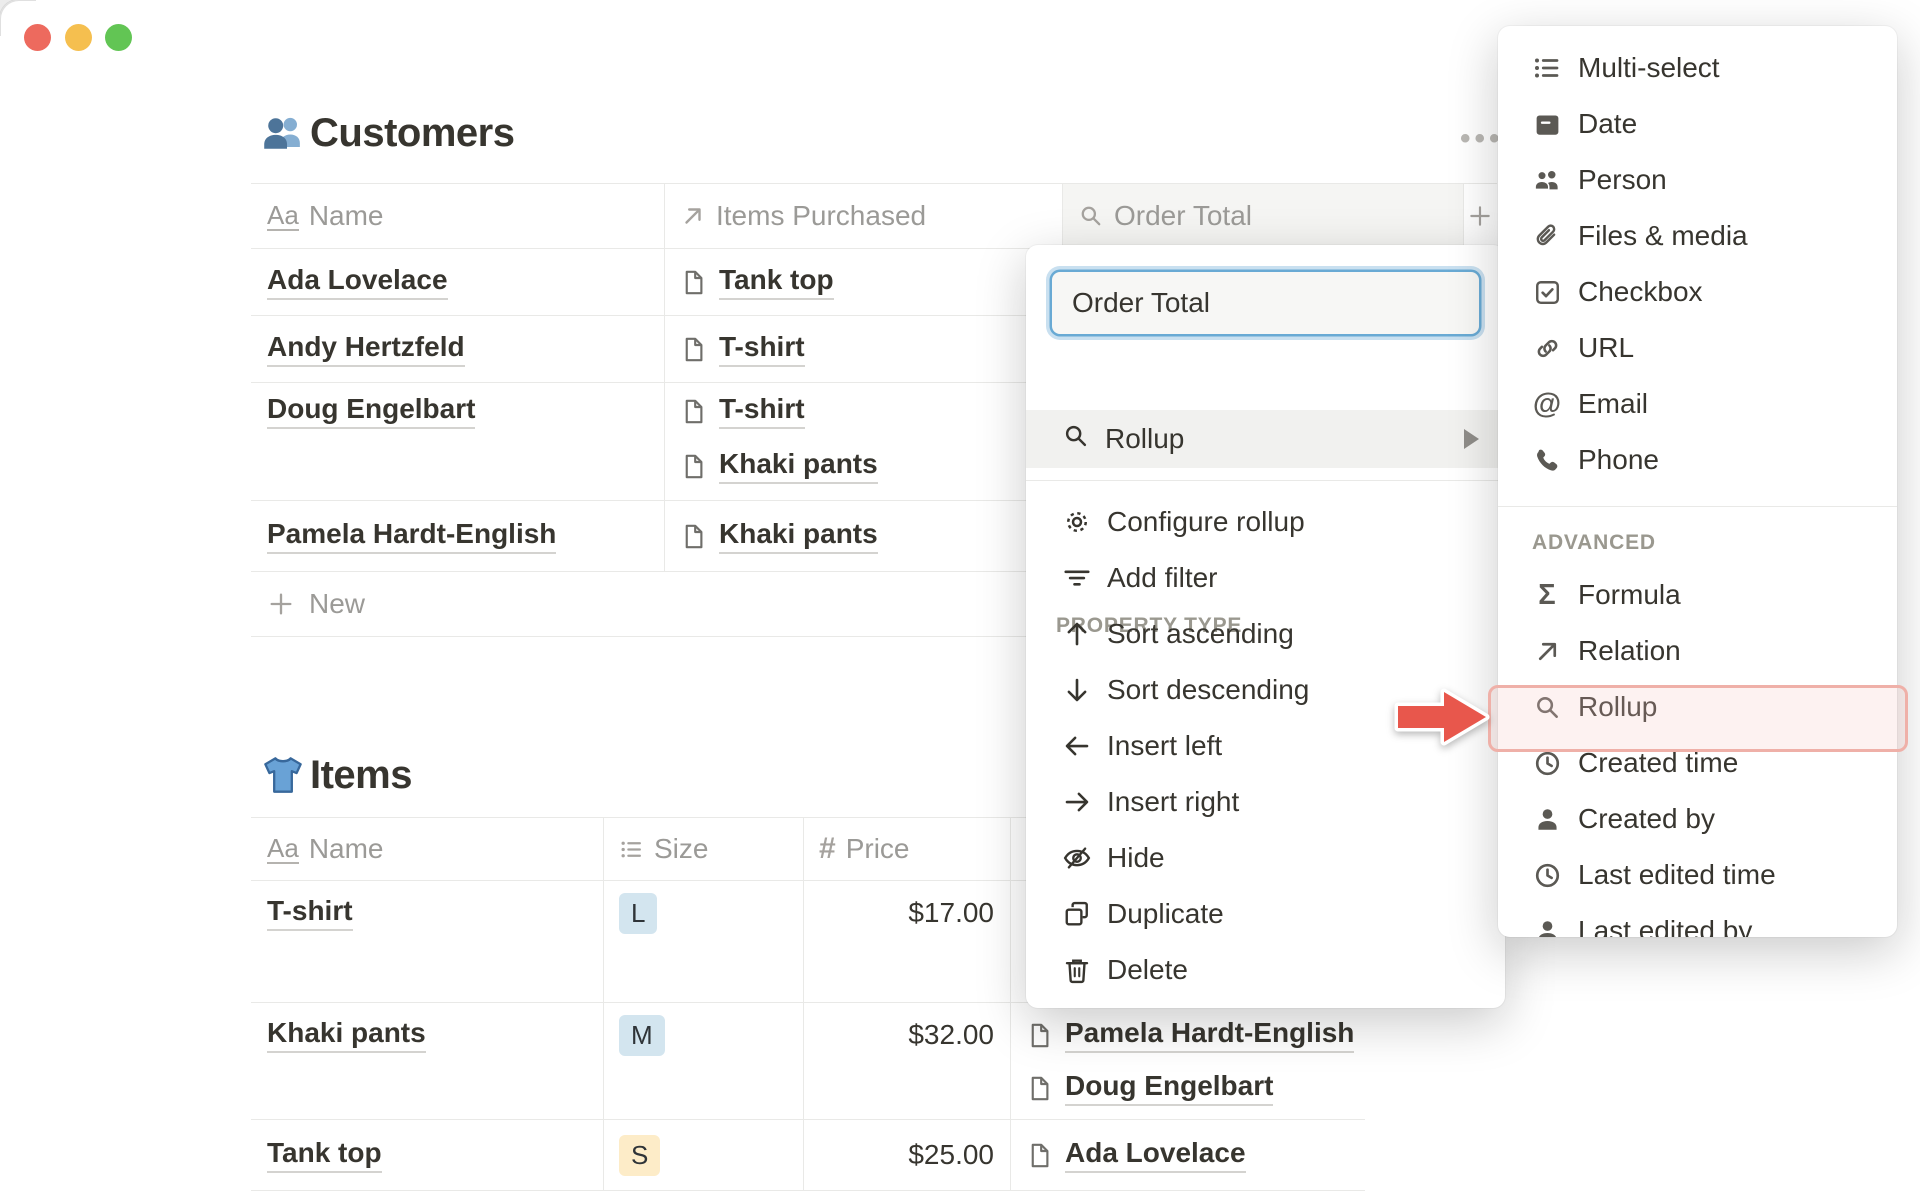 This screenshot has height=1200, width=1920. What do you see at coordinates (1265, 634) in the screenshot?
I see `menu-item-sort-ascending: Sort ascending` at bounding box center [1265, 634].